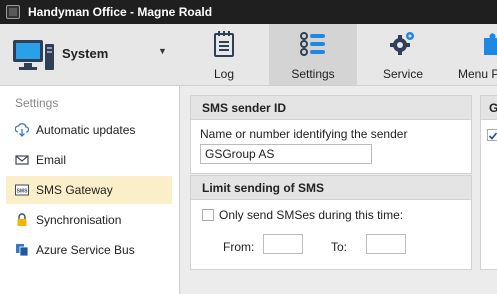 The height and width of the screenshot is (294, 497). I want to click on settings-heading: Settings, so click(37, 103).